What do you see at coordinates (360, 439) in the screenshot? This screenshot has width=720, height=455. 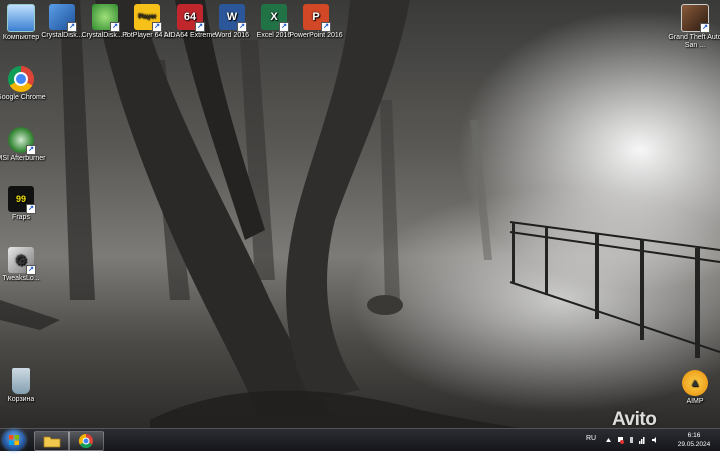 I see `taskbar: RU 6:16 29.05.2024` at bounding box center [360, 439].